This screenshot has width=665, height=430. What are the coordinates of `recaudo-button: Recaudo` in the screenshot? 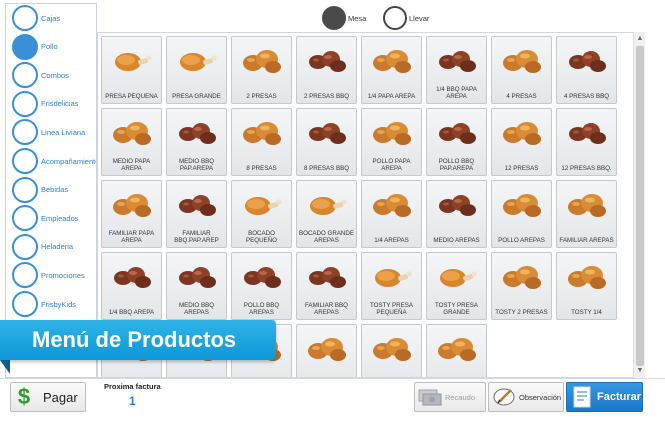 It's located at (450, 397).